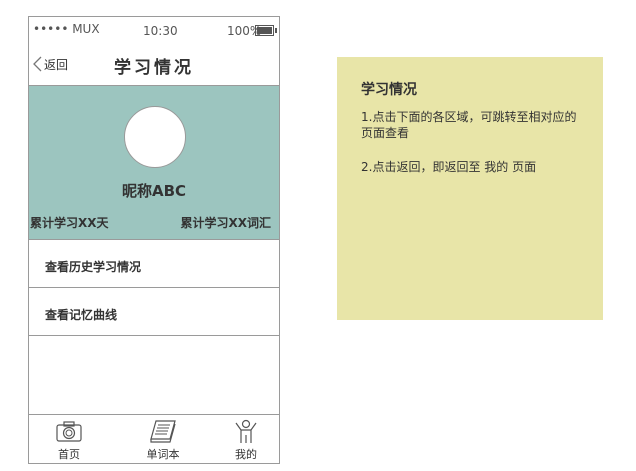  What do you see at coordinates (93, 267) in the screenshot?
I see `menu-item-label: 查看历史学习情况` at bounding box center [93, 267].